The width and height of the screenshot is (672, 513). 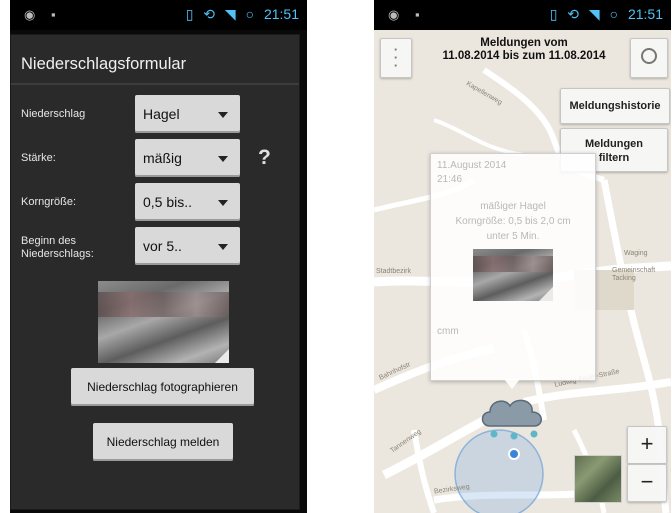 I want to click on report-summary: mäßiger Hagel, so click(x=513, y=206).